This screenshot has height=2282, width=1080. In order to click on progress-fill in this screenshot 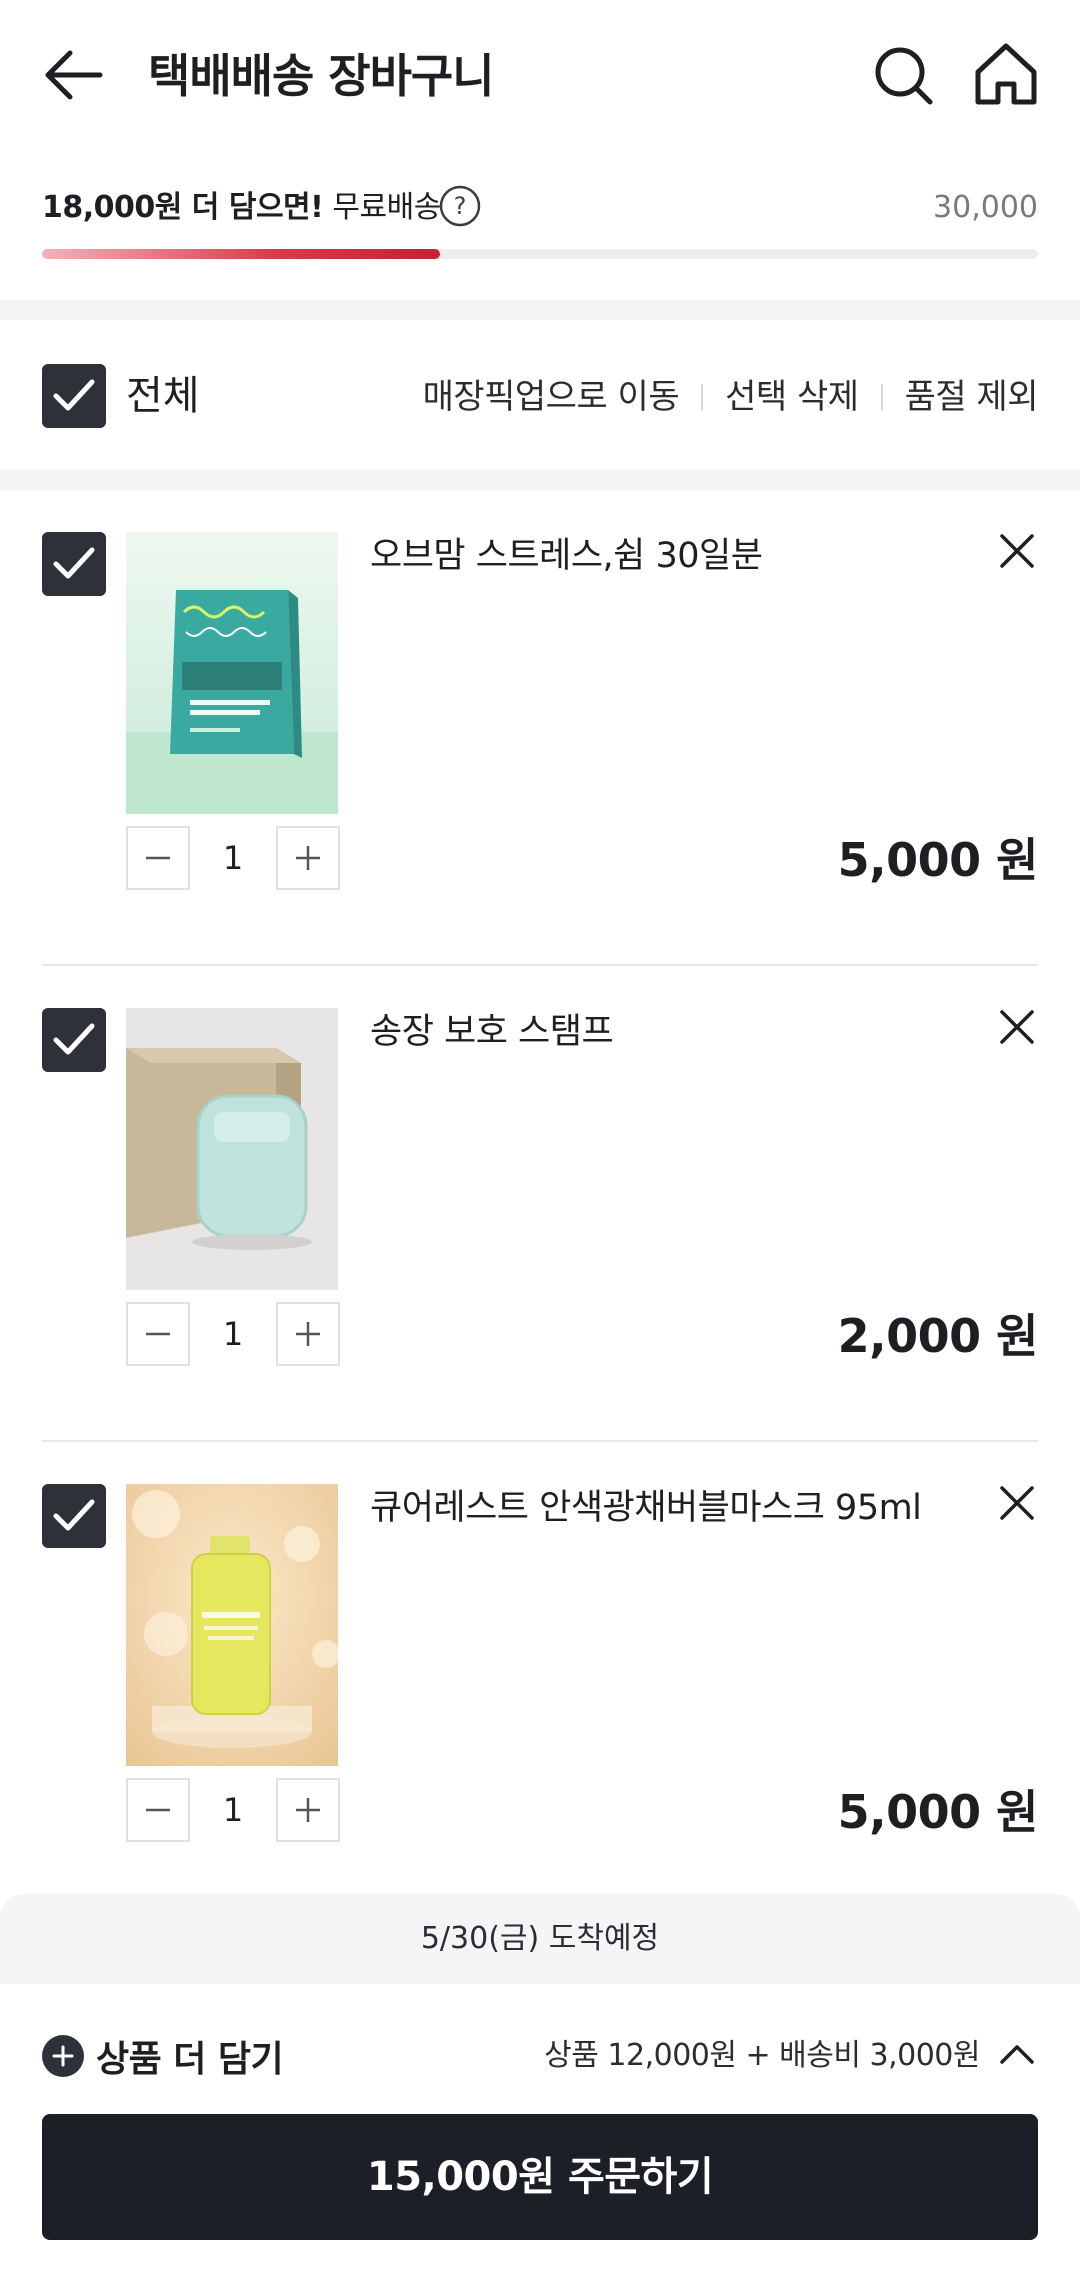, I will do `click(241, 254)`.